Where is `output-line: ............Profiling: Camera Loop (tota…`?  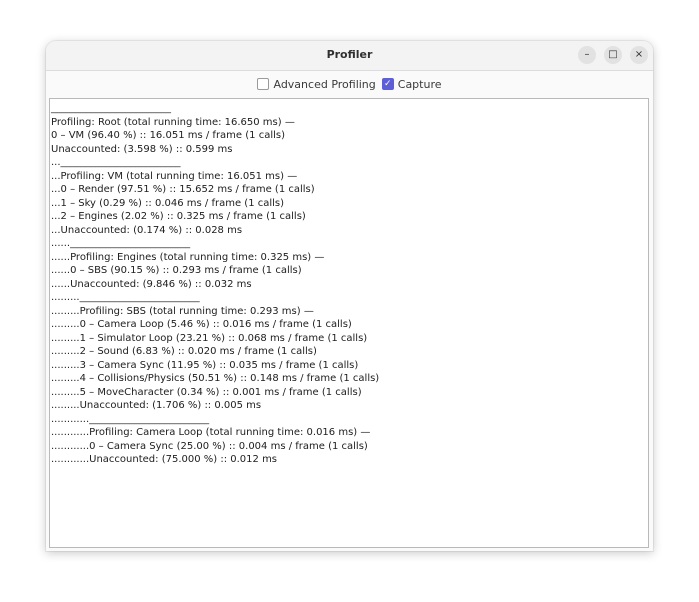
output-line: ............Profiling: Camera Loop (tota… is located at coordinates (211, 432).